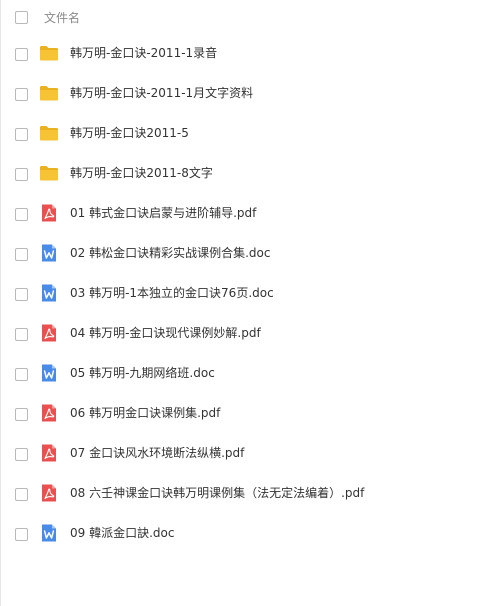 The height and width of the screenshot is (606, 502). Describe the element at coordinates (217, 493) in the screenshot. I see `file-name: 08 六壬神课金口诀韩万明课例集（法无定法编着）.pdf` at that location.